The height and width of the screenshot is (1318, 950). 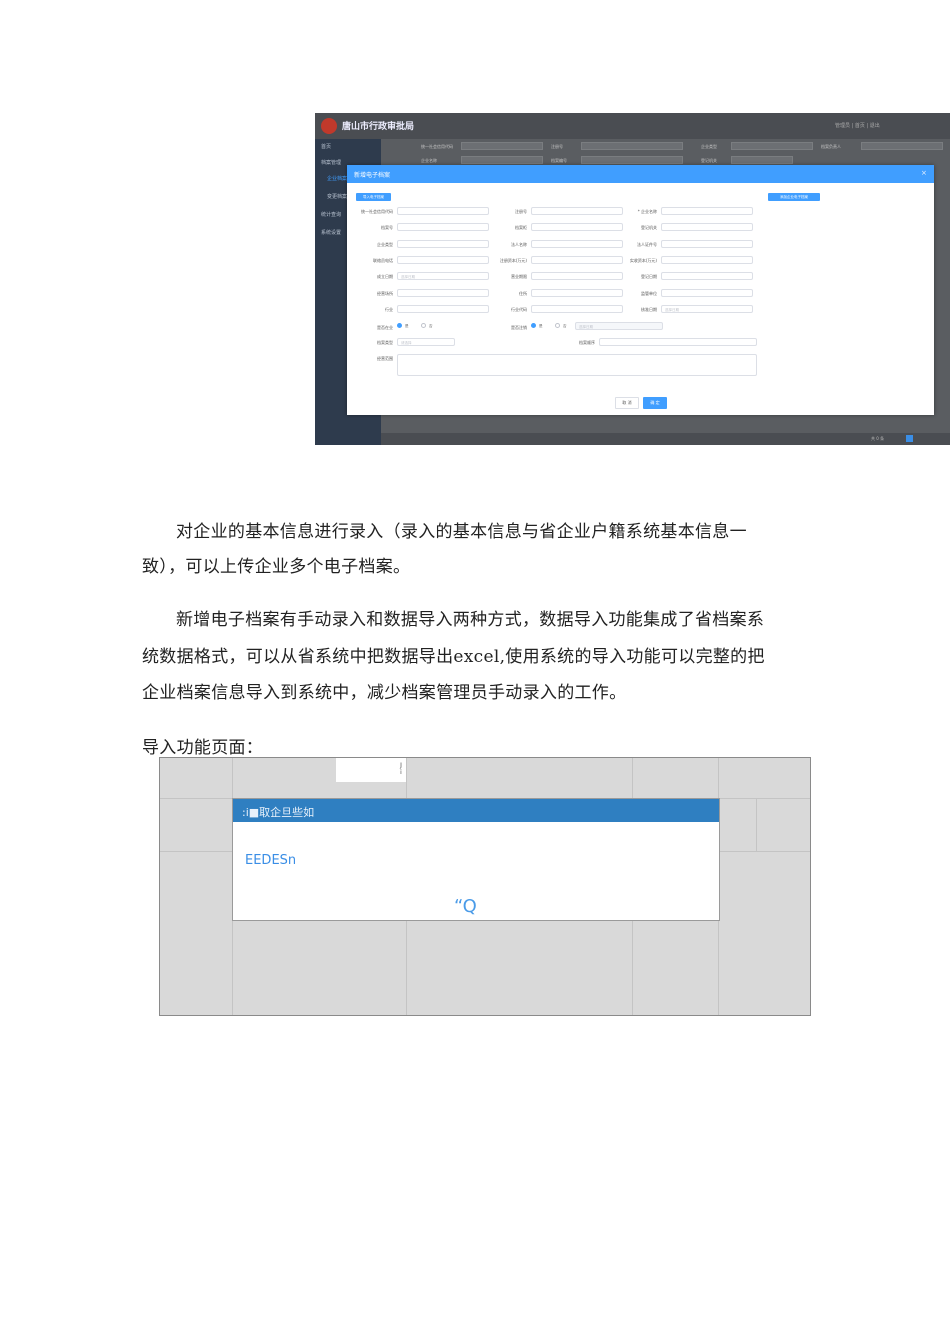 What do you see at coordinates (557, 146) in the screenshot?
I see `filter-label: 注册号` at bounding box center [557, 146].